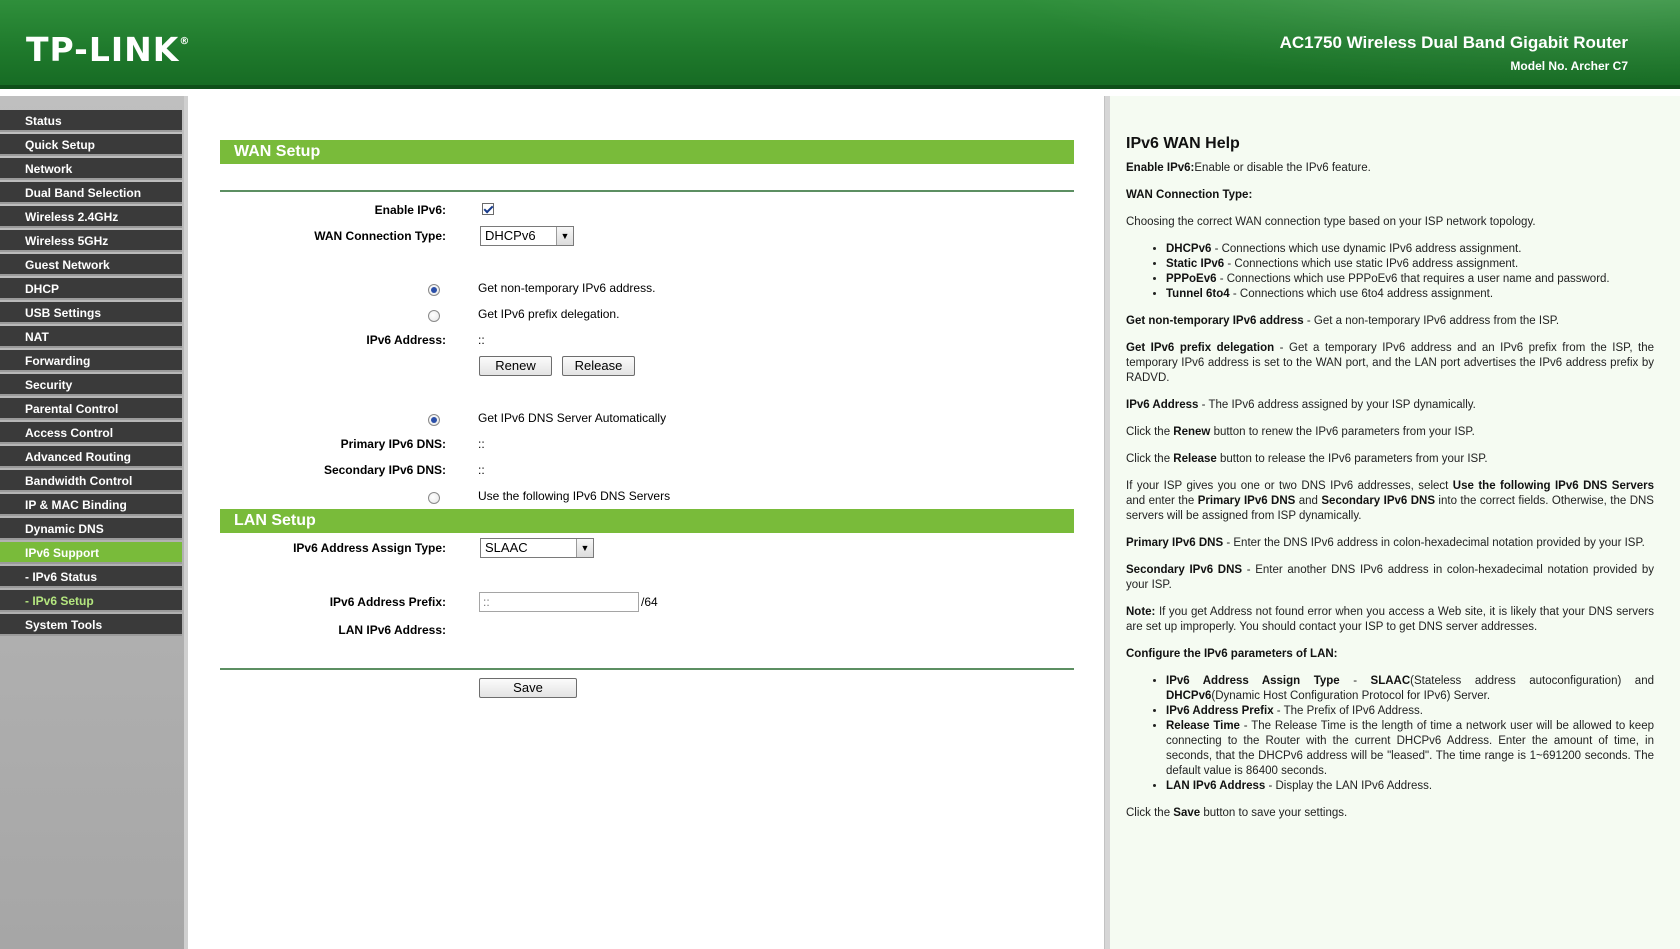 The width and height of the screenshot is (1680, 949). What do you see at coordinates (434, 498) in the screenshot?
I see `dns-manual-radio` at bounding box center [434, 498].